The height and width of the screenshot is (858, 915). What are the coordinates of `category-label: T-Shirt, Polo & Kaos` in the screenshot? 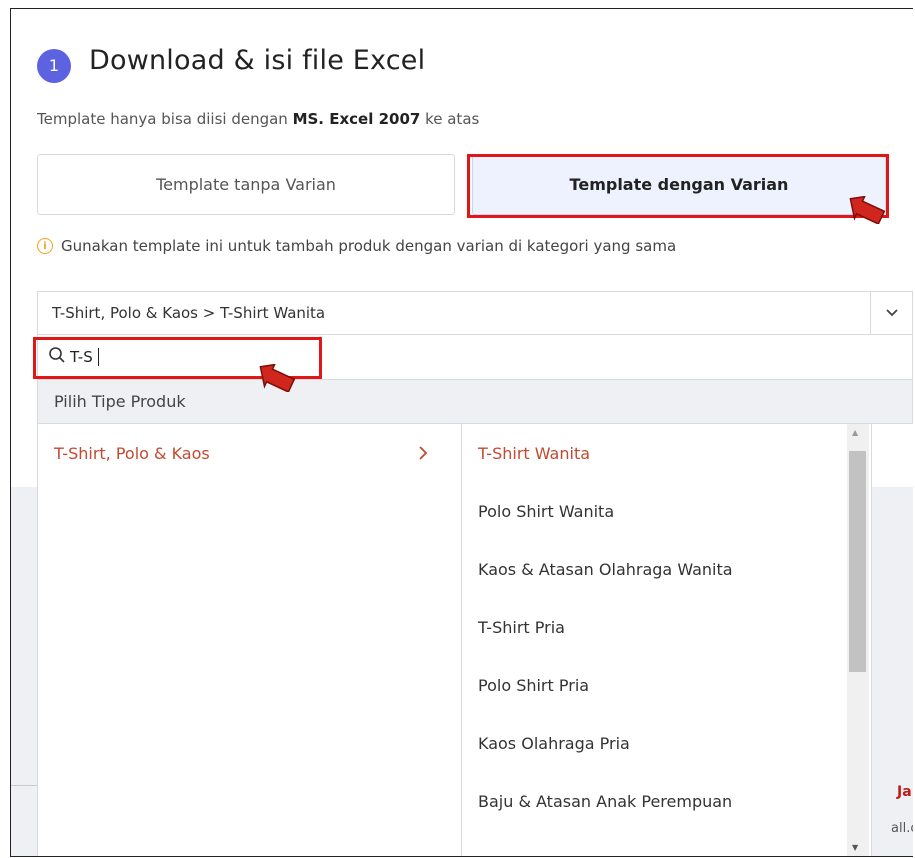 It's located at (132, 453).